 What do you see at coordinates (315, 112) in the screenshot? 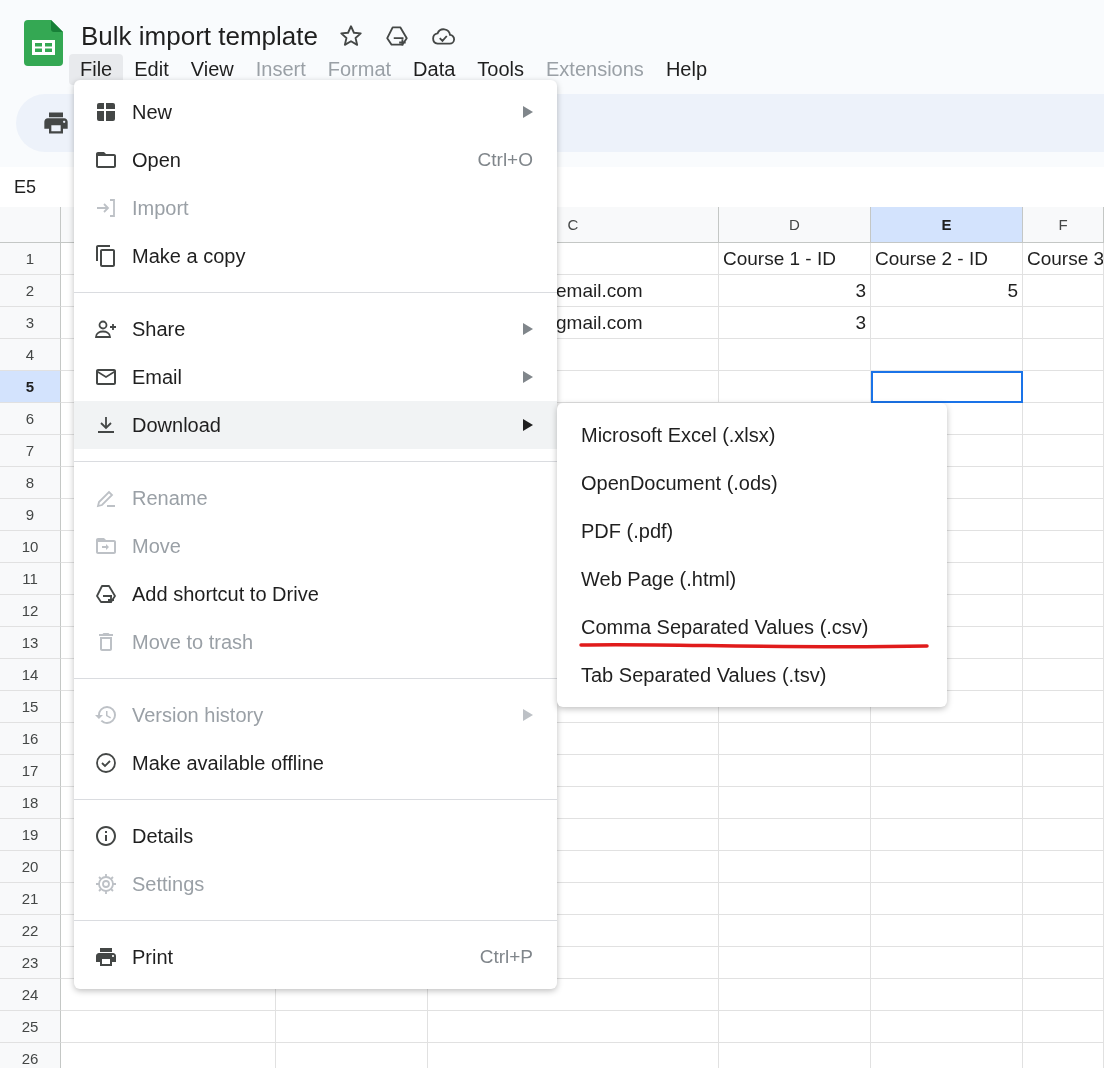
I see `menu-item: New` at bounding box center [315, 112].